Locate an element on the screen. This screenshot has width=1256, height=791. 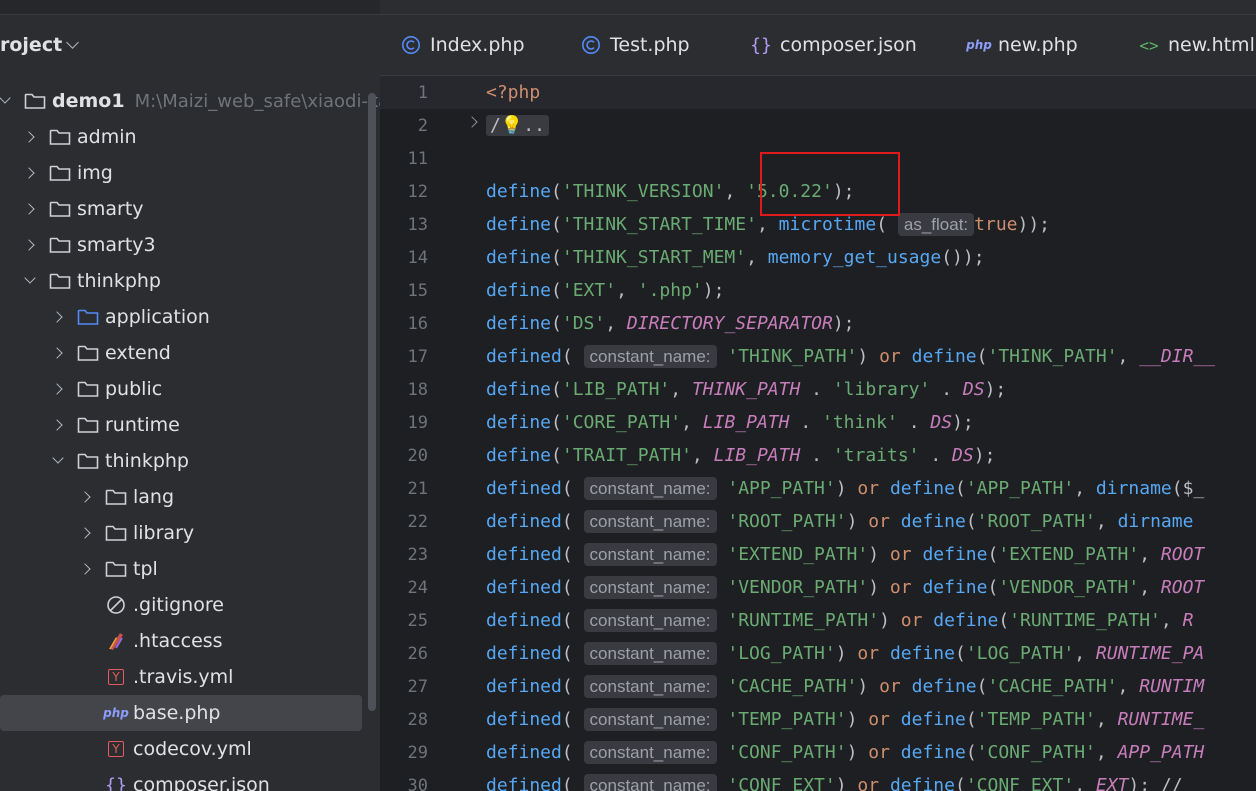
tree-item-gitignore: .gitignore is located at coordinates (181, 605).